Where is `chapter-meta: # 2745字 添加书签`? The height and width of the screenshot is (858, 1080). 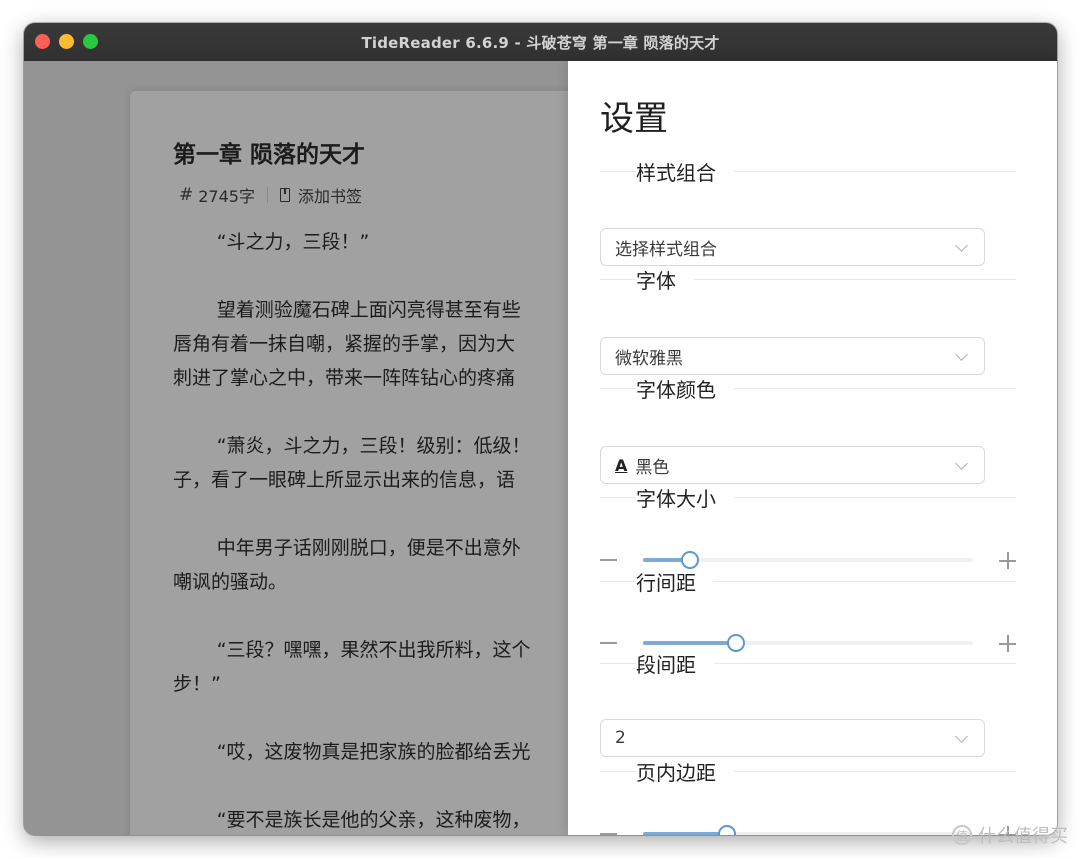
chapter-meta: # 2745字 添加书签 is located at coordinates (270, 195).